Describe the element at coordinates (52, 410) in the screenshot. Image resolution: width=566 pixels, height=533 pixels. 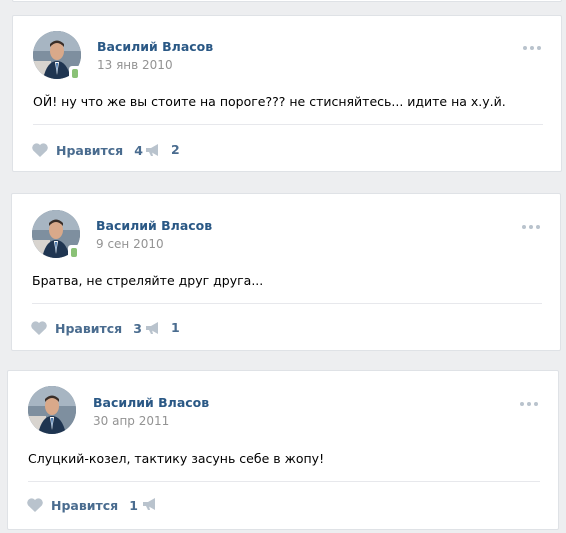
I see `author-avatar` at that location.